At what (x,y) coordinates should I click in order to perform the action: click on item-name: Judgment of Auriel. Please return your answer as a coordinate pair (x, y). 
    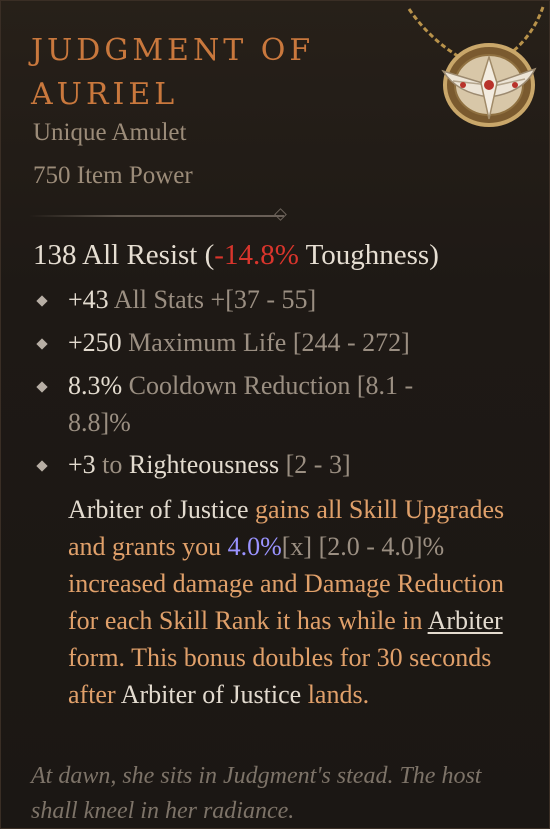
    Looking at the image, I should click on (196, 73).